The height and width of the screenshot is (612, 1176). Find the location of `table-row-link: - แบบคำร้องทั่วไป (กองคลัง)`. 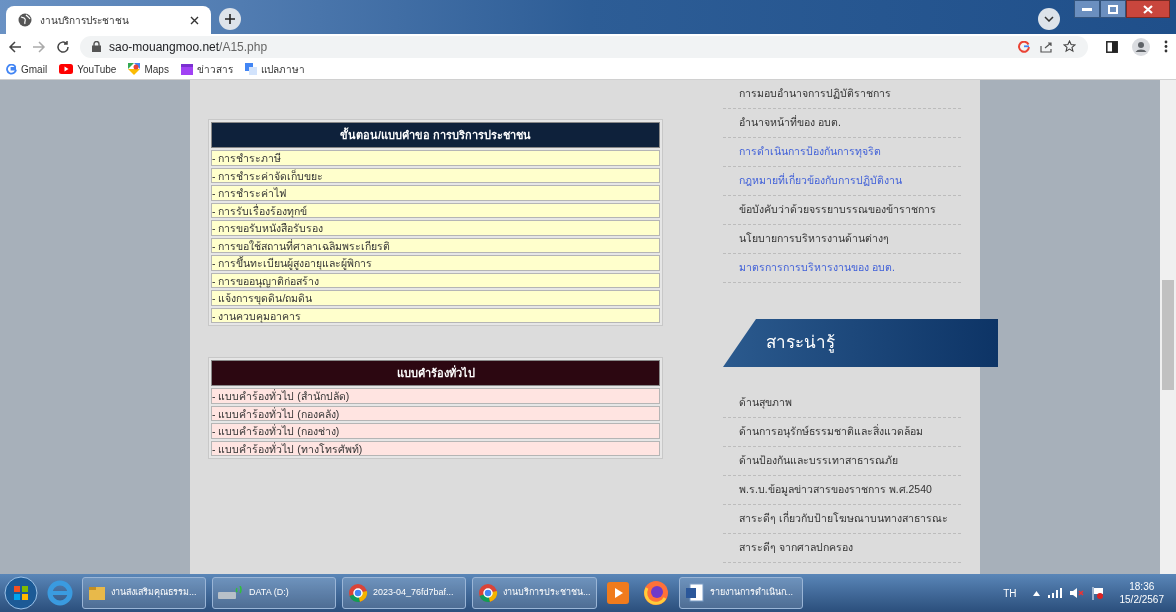

table-row-link: - แบบคำร้องทั่วไป (กองคลัง) is located at coordinates (435, 413).